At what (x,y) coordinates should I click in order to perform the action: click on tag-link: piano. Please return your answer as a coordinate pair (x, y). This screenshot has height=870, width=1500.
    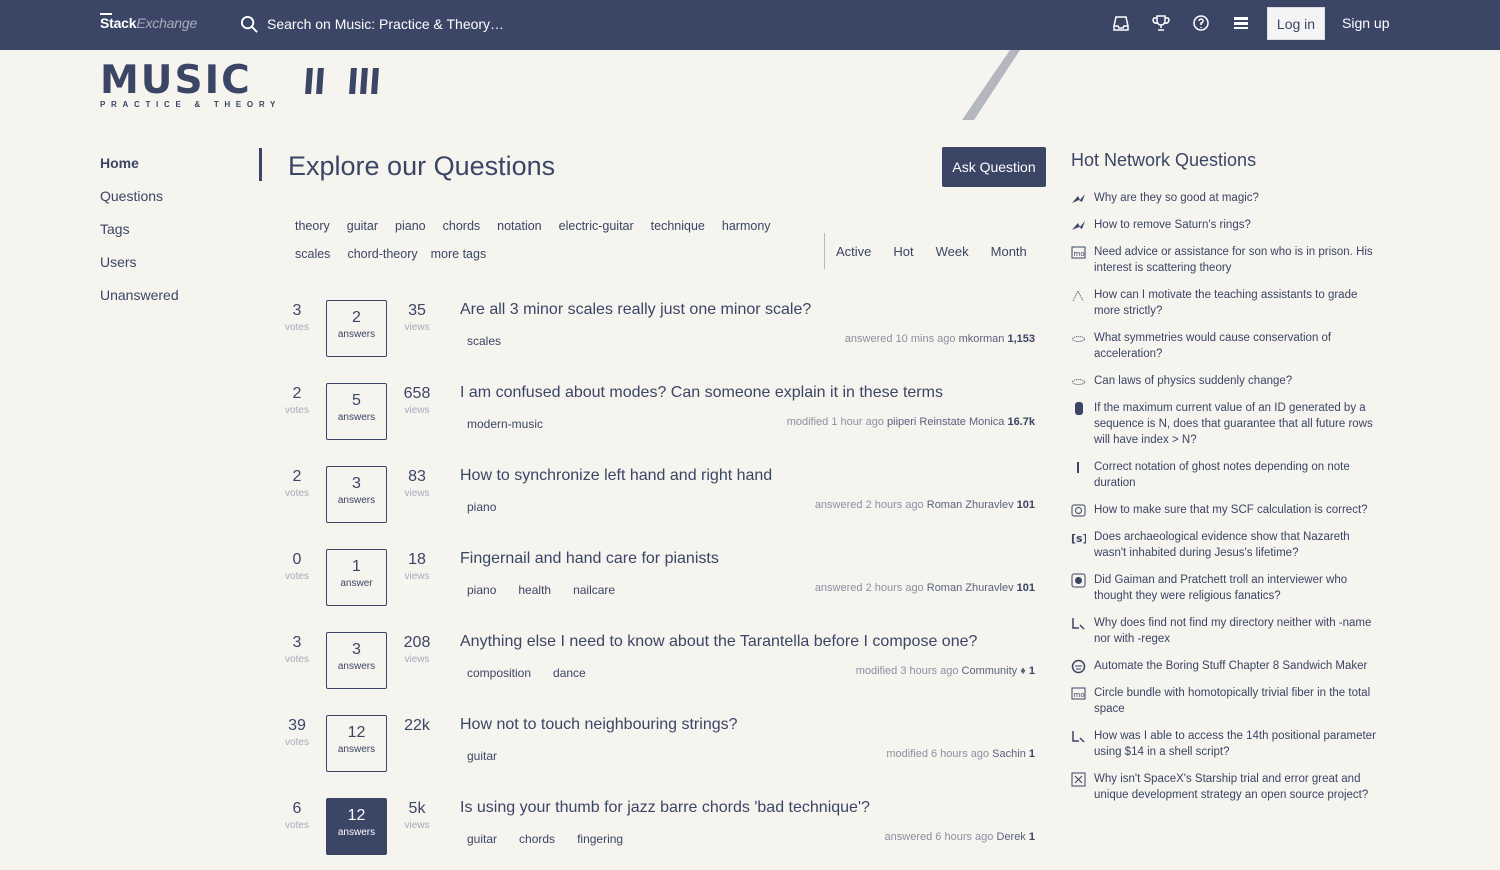
    Looking at the image, I should click on (410, 226).